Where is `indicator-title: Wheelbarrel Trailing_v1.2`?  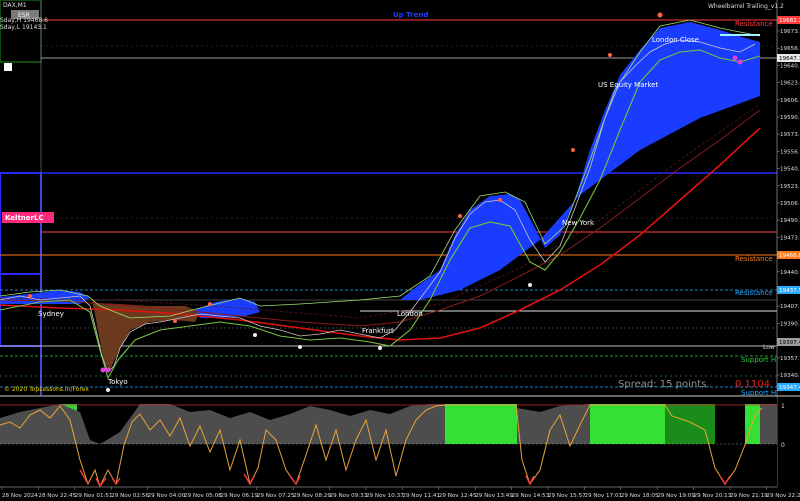 indicator-title: Wheelbarrel Trailing_v1.2 is located at coordinates (746, 6).